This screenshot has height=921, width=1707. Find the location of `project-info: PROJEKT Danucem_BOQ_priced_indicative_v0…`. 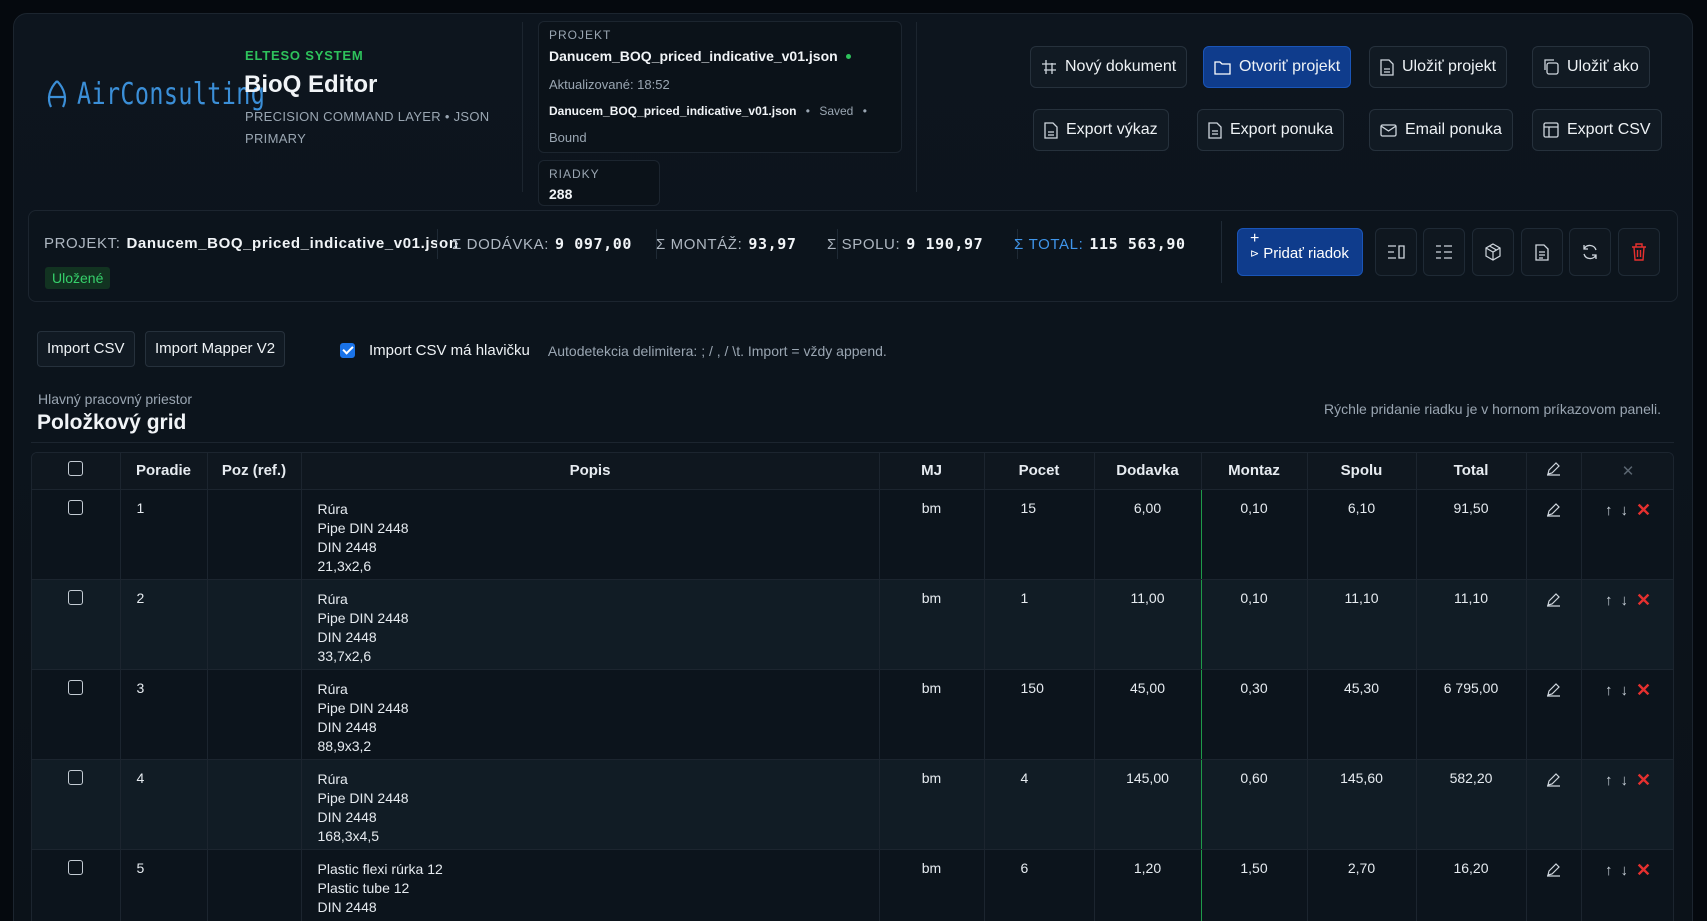

project-info: PROJEKT Danucem_BOQ_priced_indicative_v0… is located at coordinates (720, 87).